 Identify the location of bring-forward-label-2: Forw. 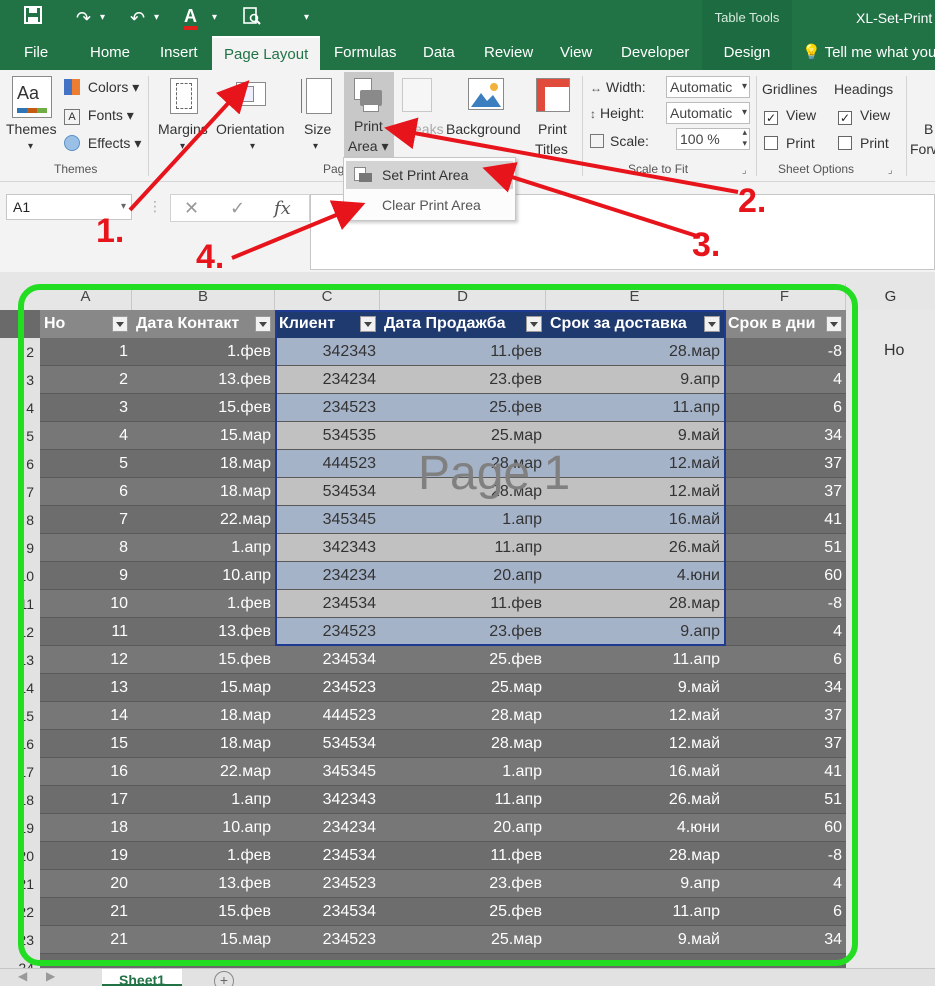
(922, 149).